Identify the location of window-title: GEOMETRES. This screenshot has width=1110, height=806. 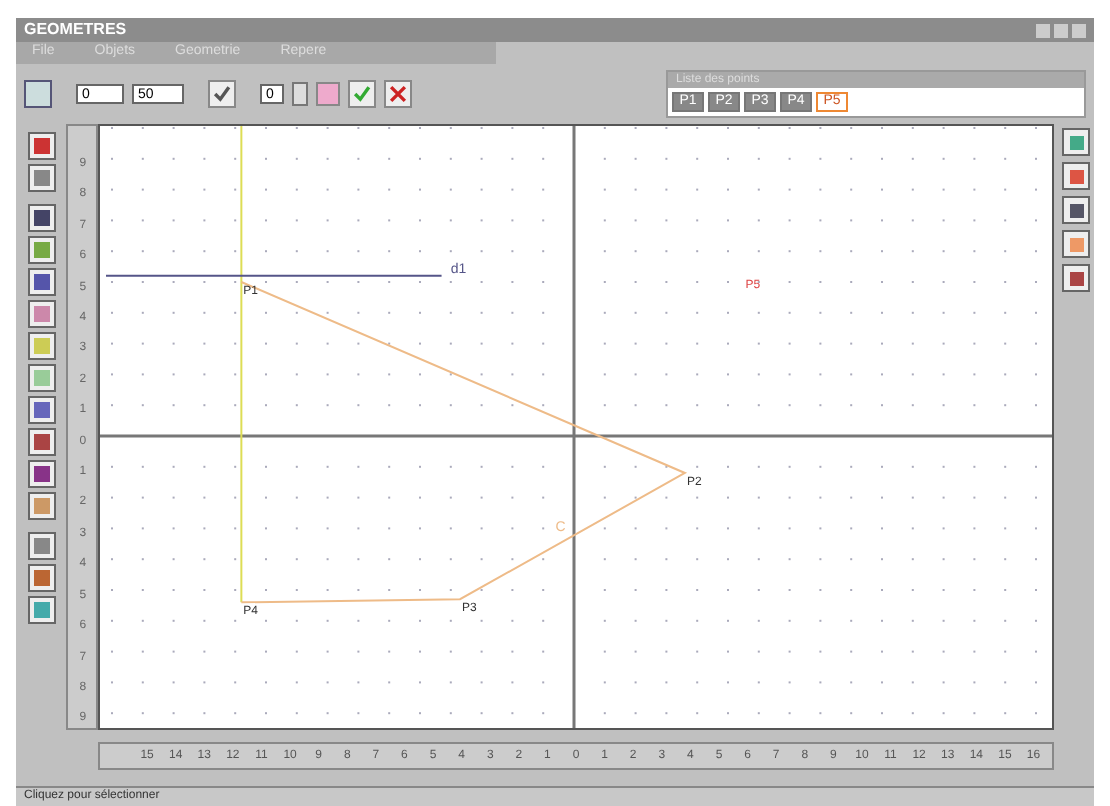
(75, 30).